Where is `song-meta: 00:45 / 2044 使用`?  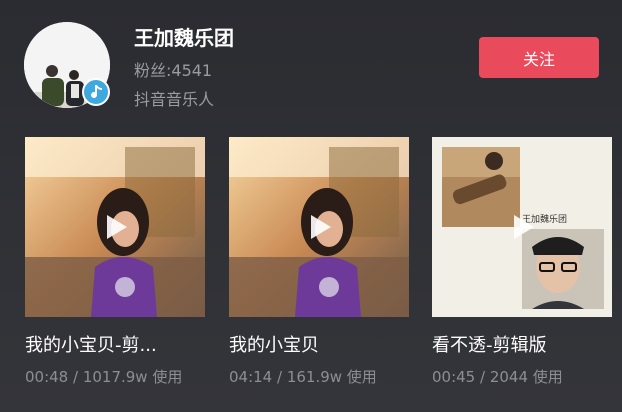
song-meta: 00:45 / 2044 使用 is located at coordinates (497, 377).